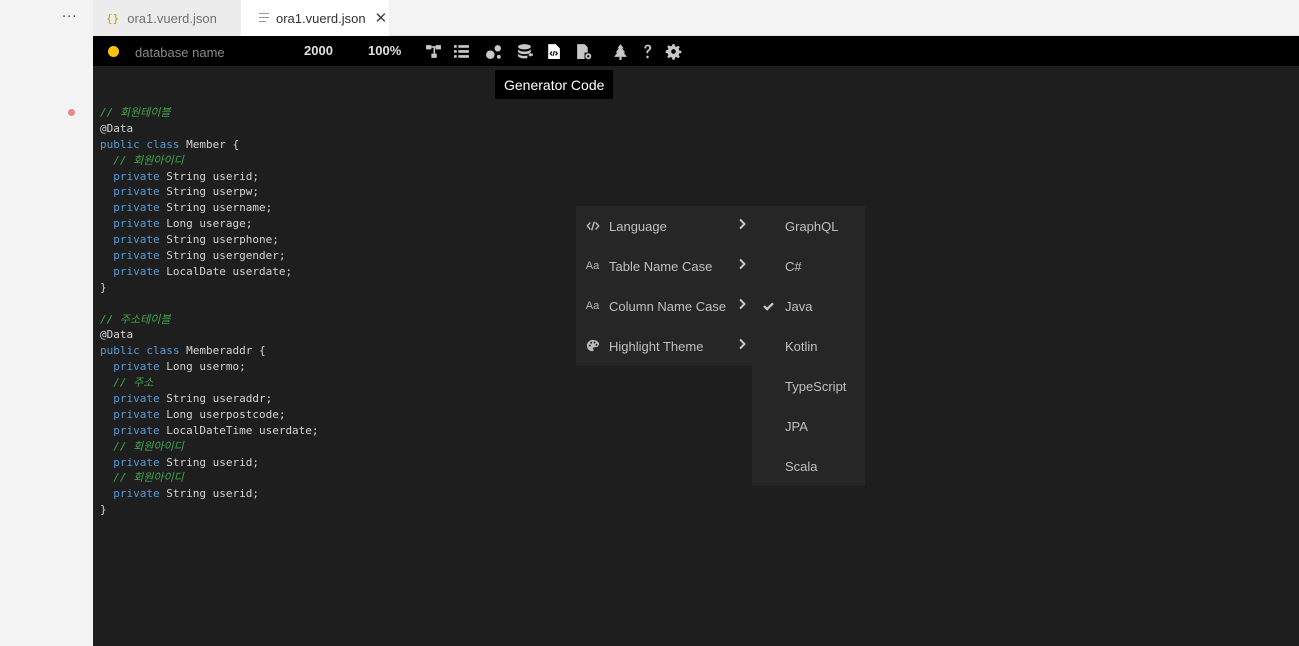  Describe the element at coordinates (801, 346) in the screenshot. I see `submenu-item-label: Kotlin` at that location.